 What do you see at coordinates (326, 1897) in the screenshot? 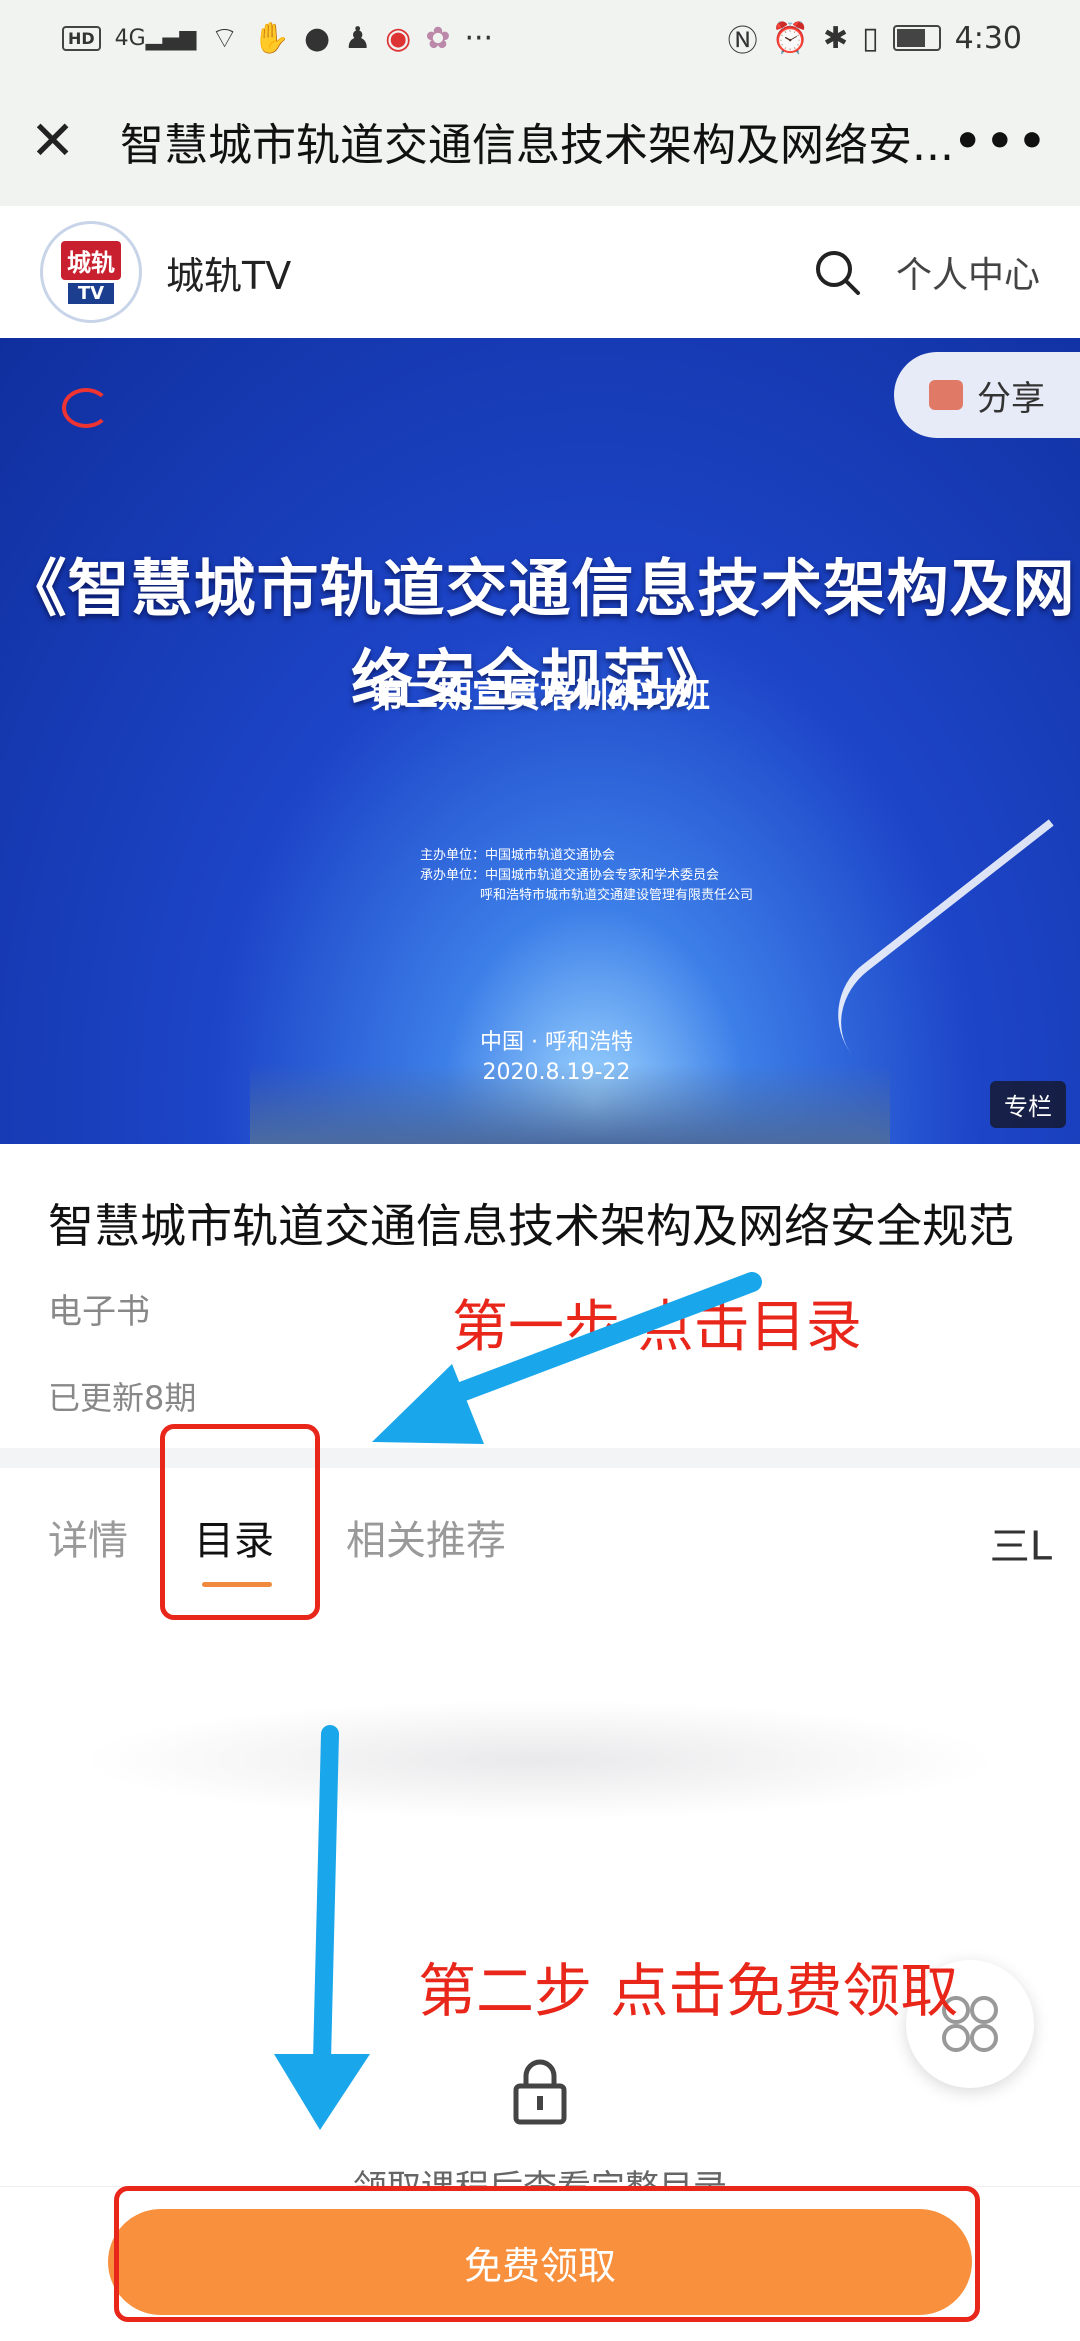
I see `arrow-to-claim` at bounding box center [326, 1897].